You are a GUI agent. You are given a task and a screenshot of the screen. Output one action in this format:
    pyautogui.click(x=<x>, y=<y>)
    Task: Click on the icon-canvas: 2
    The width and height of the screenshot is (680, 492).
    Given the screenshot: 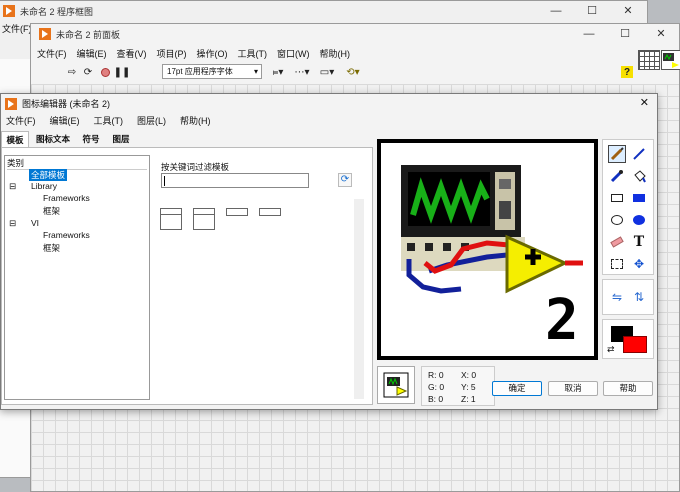 What is the action you would take?
    pyautogui.click(x=487, y=249)
    